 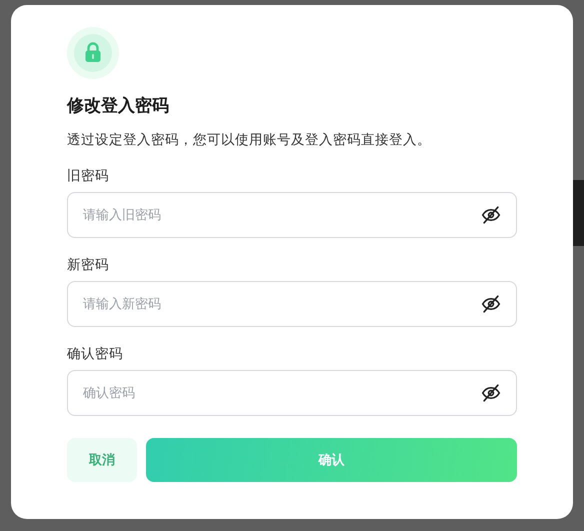 What do you see at coordinates (88, 265) in the screenshot?
I see `field-label: 新密码` at bounding box center [88, 265].